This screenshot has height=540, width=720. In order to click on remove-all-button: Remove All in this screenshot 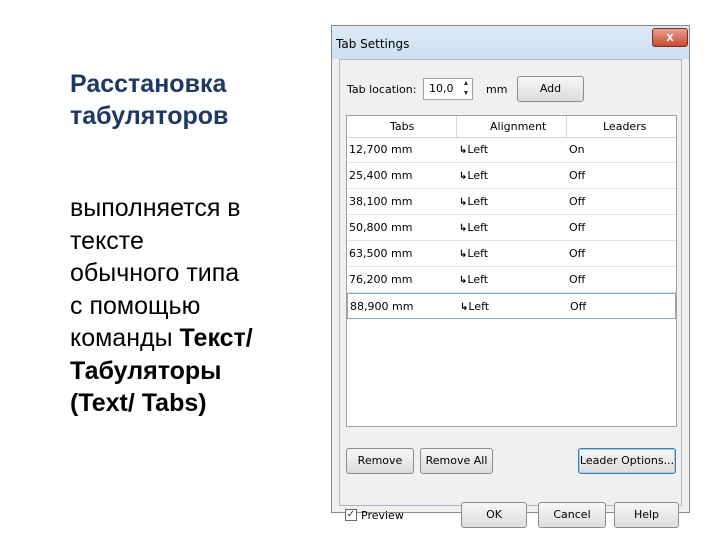, I will do `click(456, 461)`.